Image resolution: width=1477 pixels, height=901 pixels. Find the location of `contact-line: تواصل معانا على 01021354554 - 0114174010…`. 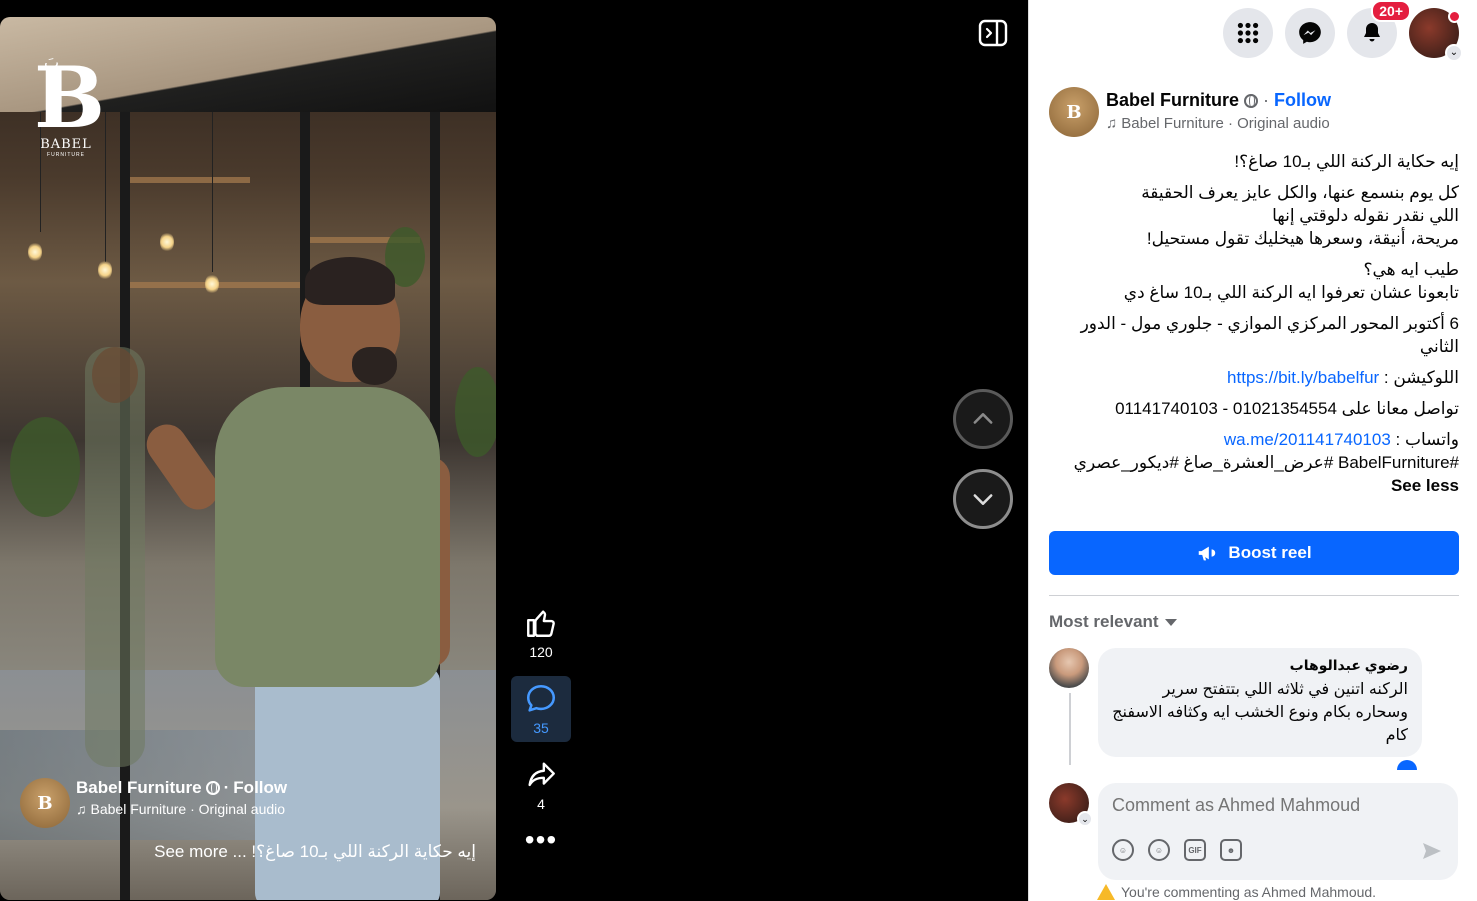

contact-line: تواصل معانا على 01021354554 - 0114174010… is located at coordinates (1287, 408).